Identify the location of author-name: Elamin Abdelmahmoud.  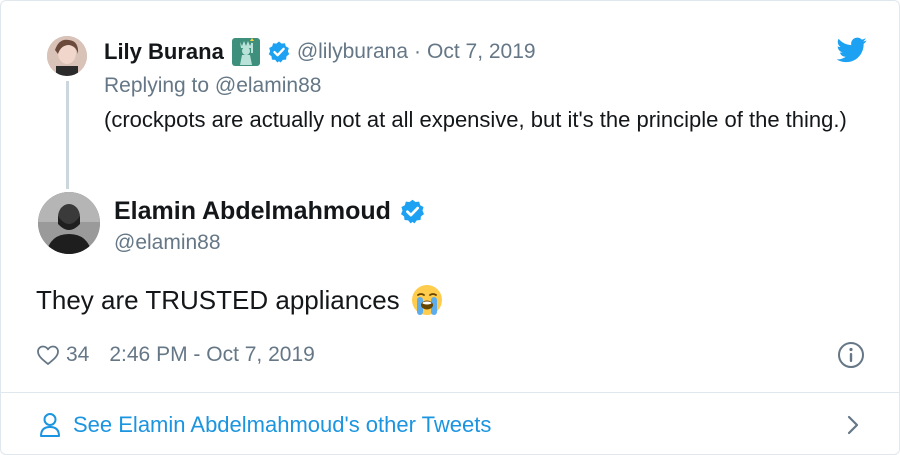
(252, 211).